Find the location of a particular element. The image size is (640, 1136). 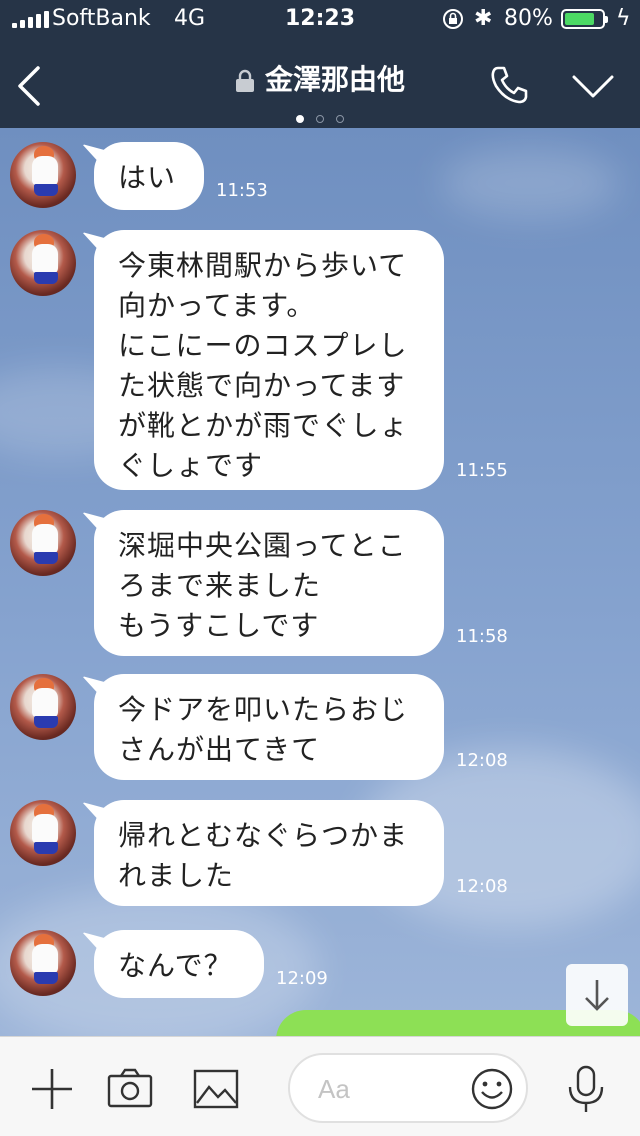

page-indicator is located at coordinates (320, 117).